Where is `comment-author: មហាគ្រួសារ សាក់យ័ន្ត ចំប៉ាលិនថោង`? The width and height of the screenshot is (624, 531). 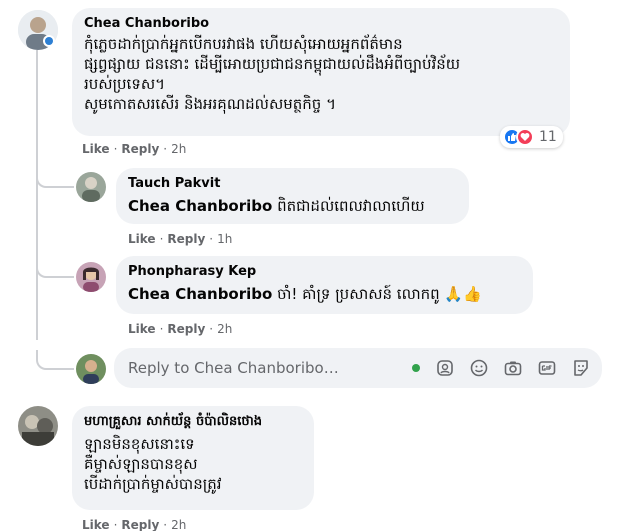 comment-author: មហាគ្រួសារ សាក់យ័ន្ត ចំប៉ាលិនថោង is located at coordinates (193, 422).